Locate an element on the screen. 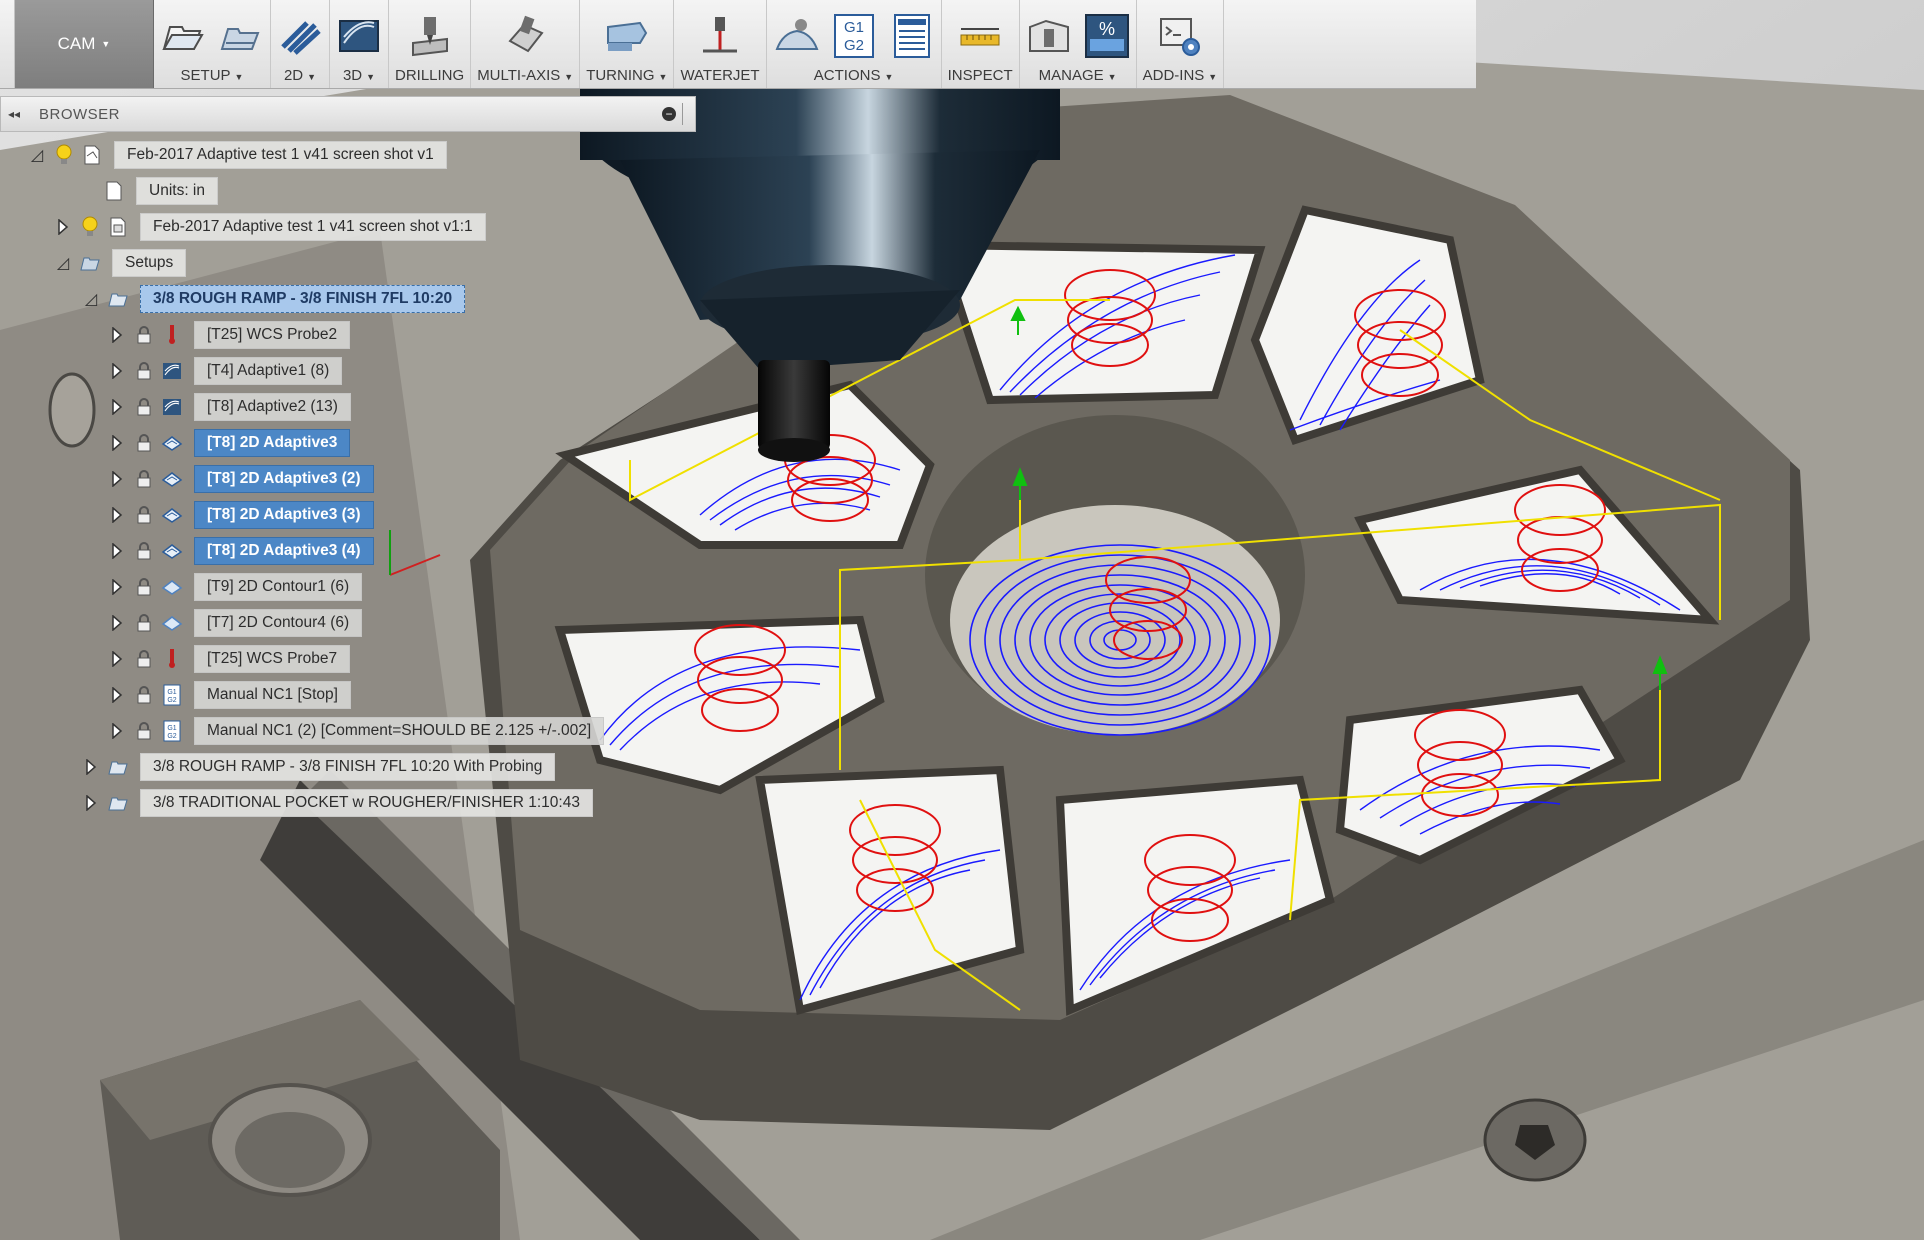 The height and width of the screenshot is (1240, 1924). toolbar-group-turning: TURNING ▼ is located at coordinates (627, 44).